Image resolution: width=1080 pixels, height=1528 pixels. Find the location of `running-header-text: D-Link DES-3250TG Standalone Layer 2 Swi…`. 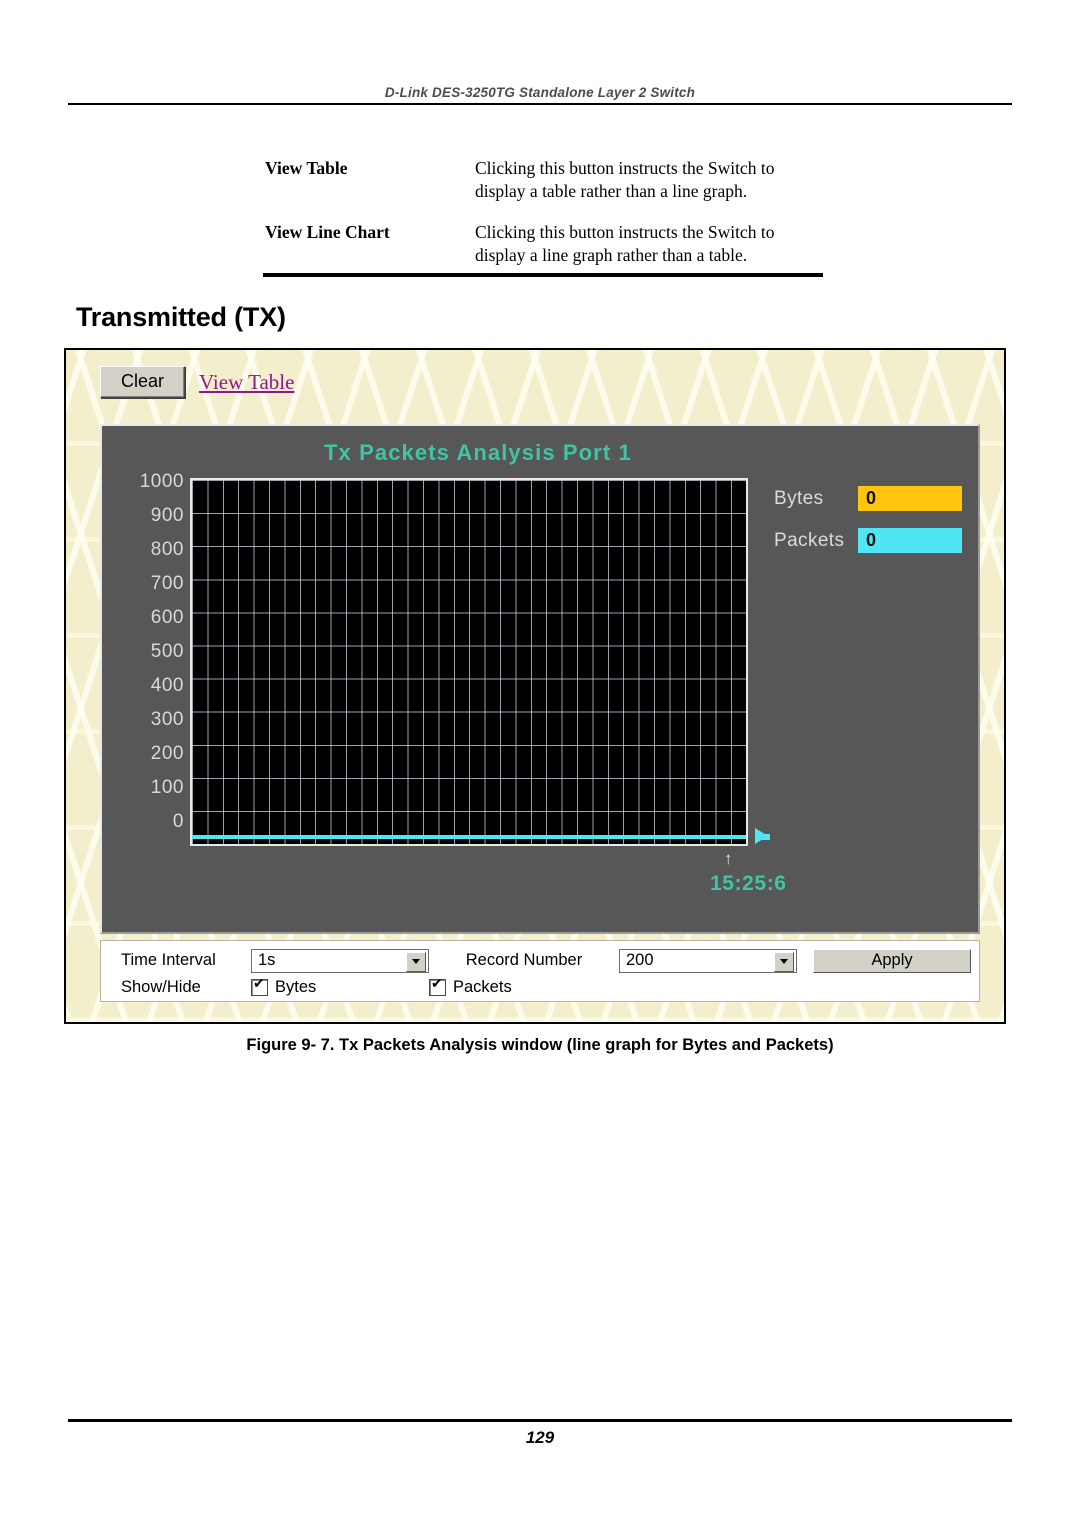

running-header-text: D-Link DES-3250TG Standalone Layer 2 Swi… is located at coordinates (540, 92).